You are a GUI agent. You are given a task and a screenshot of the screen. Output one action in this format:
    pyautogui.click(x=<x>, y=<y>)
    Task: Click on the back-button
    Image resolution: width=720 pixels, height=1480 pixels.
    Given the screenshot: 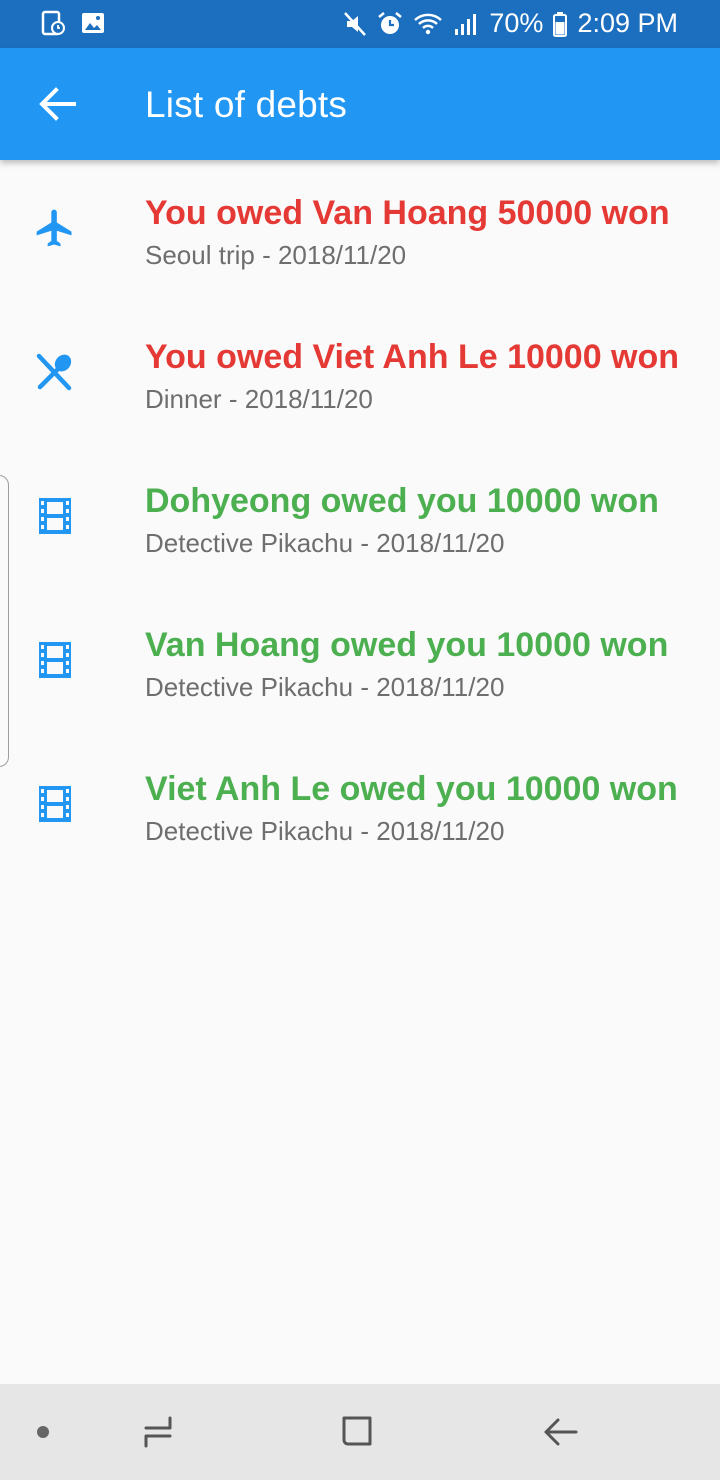 What is the action you would take?
    pyautogui.click(x=58, y=104)
    